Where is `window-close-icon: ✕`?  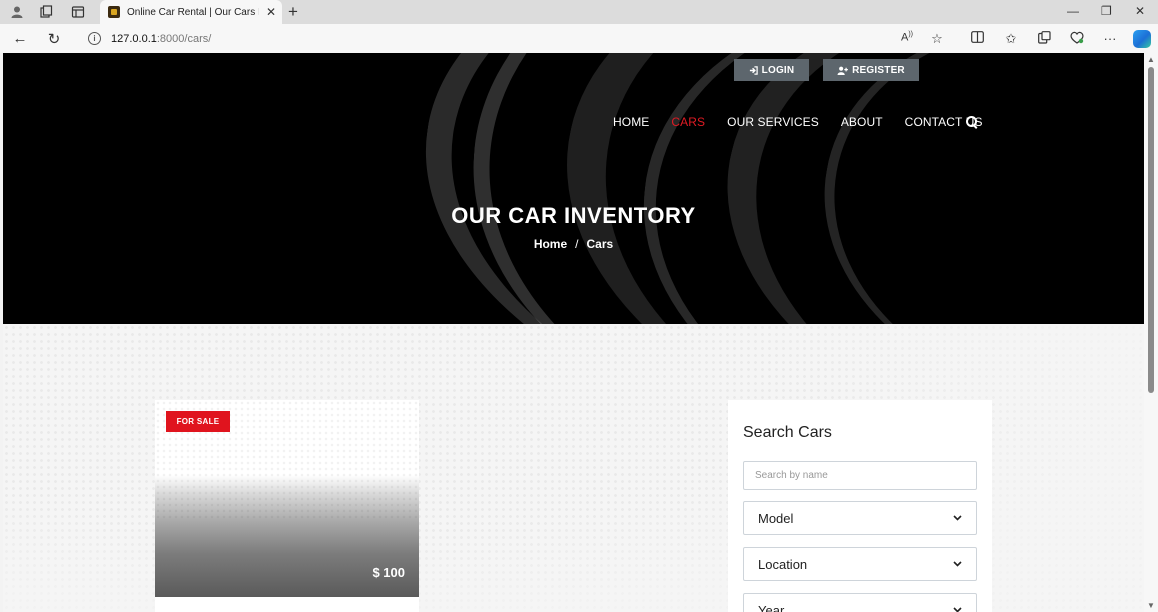
window-close-icon: ✕ is located at coordinates (1140, 11).